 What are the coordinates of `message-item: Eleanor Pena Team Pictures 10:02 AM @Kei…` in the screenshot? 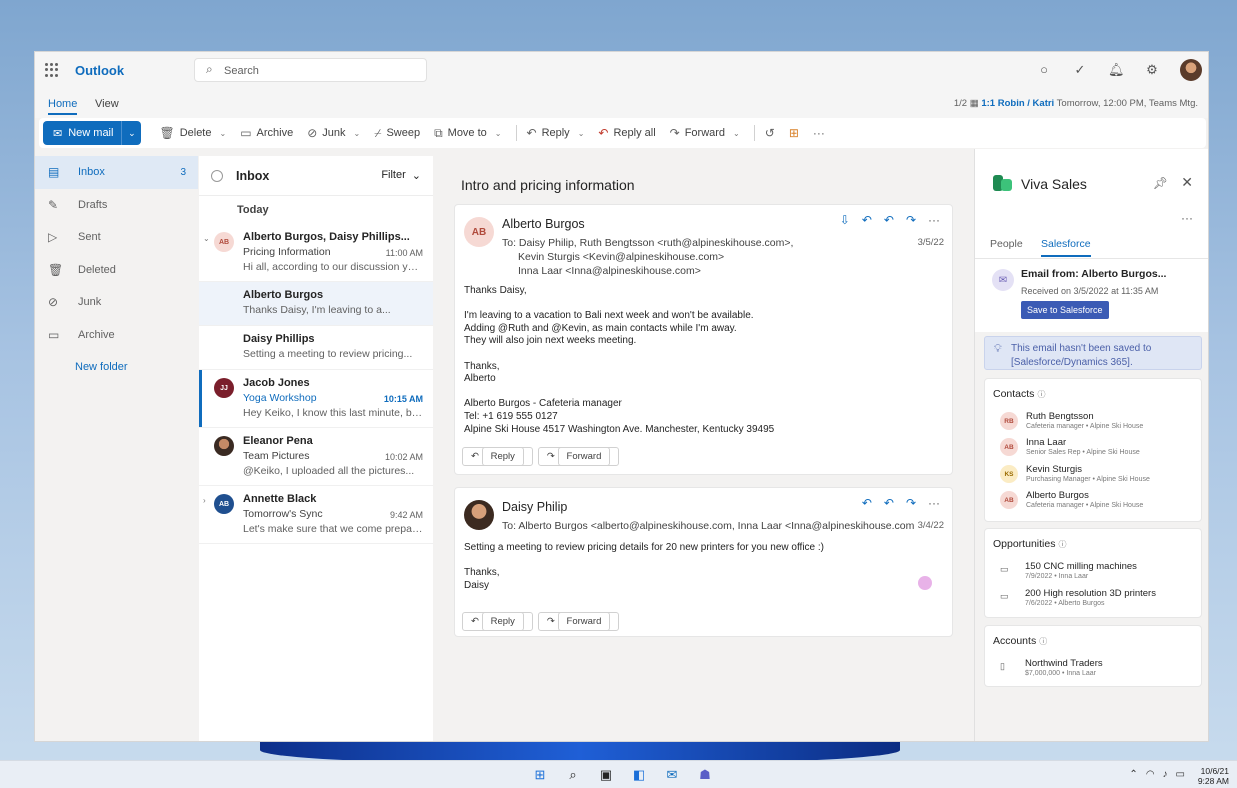 It's located at (316, 457).